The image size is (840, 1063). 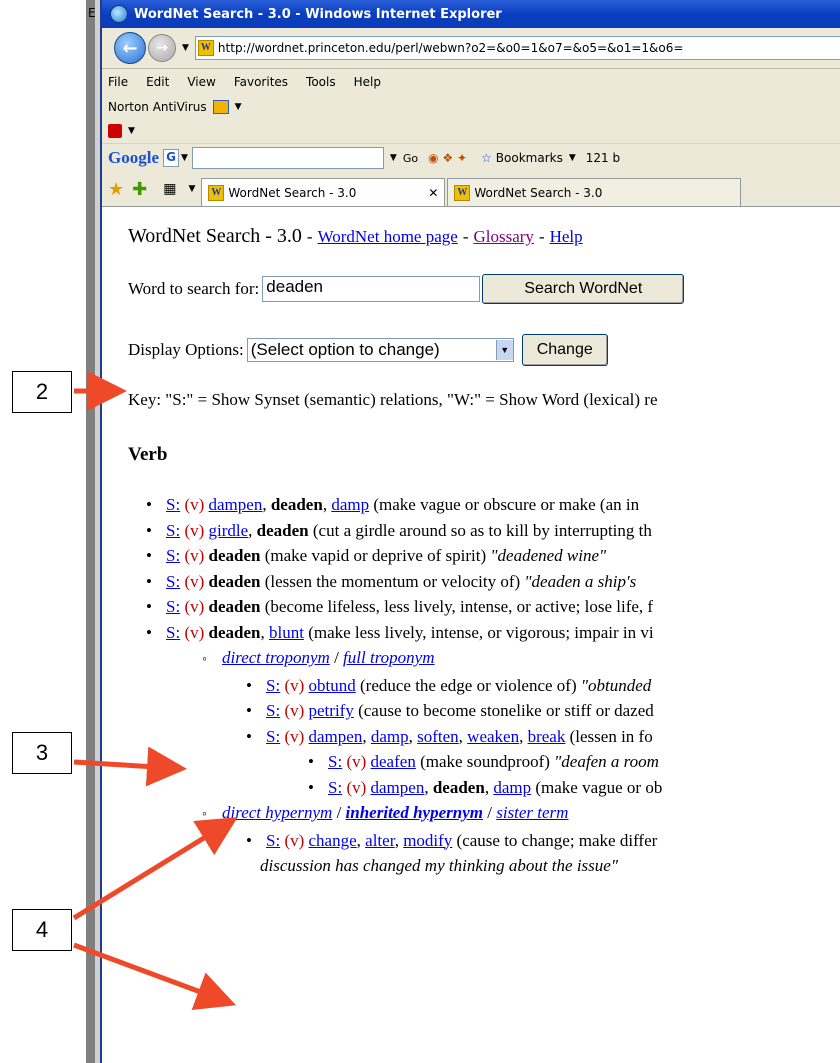 I want to click on arrow-4-upper, so click(x=155, y=869).